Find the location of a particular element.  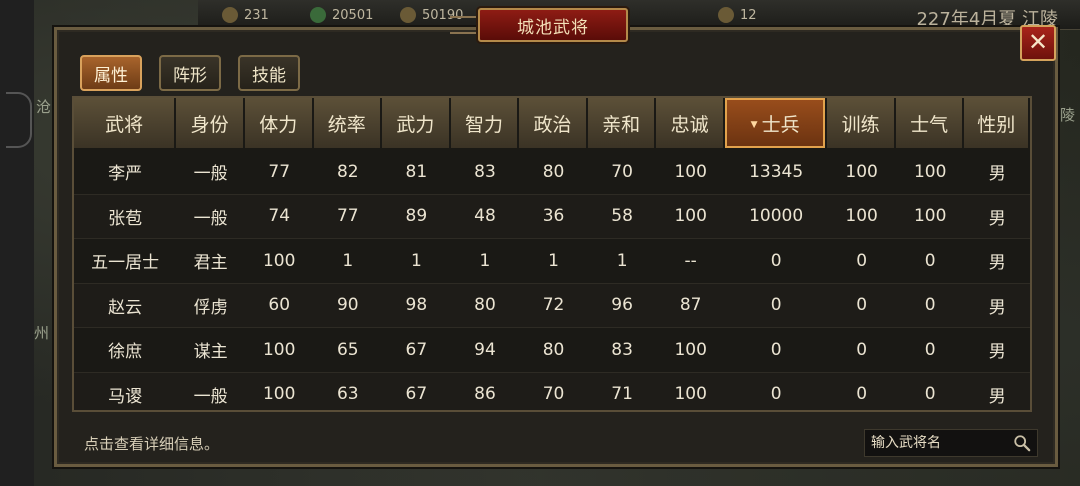

table-cell: 82 is located at coordinates (348, 172).